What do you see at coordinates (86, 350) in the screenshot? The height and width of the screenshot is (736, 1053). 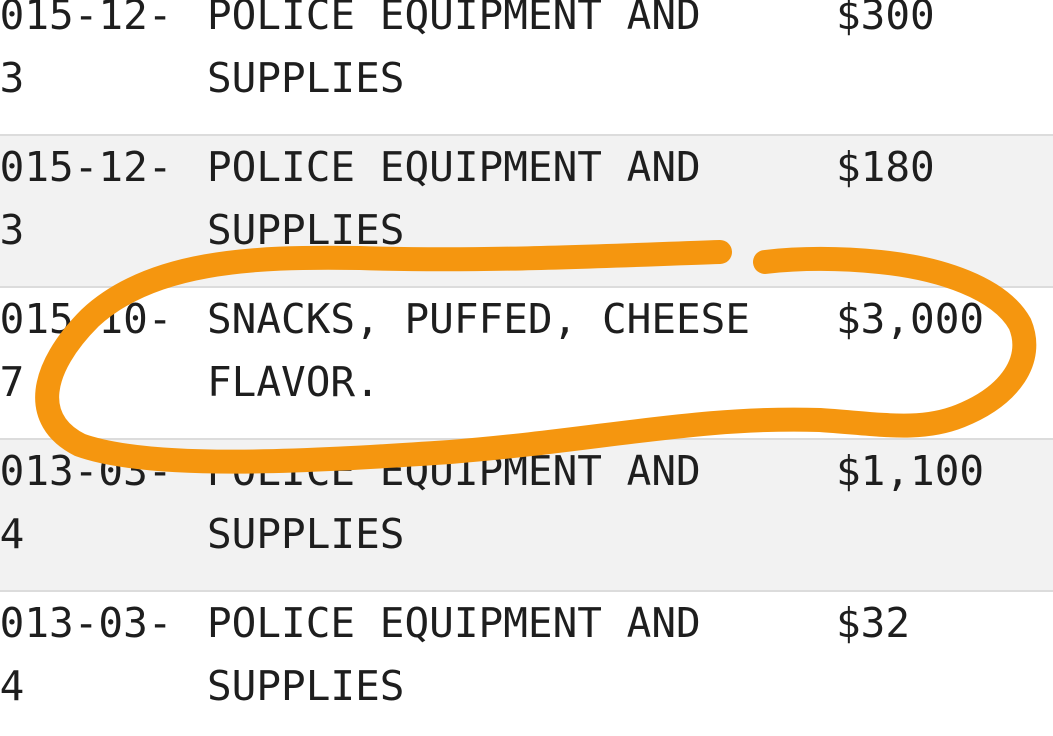 I see `date-cell: 2015-10- 07` at bounding box center [86, 350].